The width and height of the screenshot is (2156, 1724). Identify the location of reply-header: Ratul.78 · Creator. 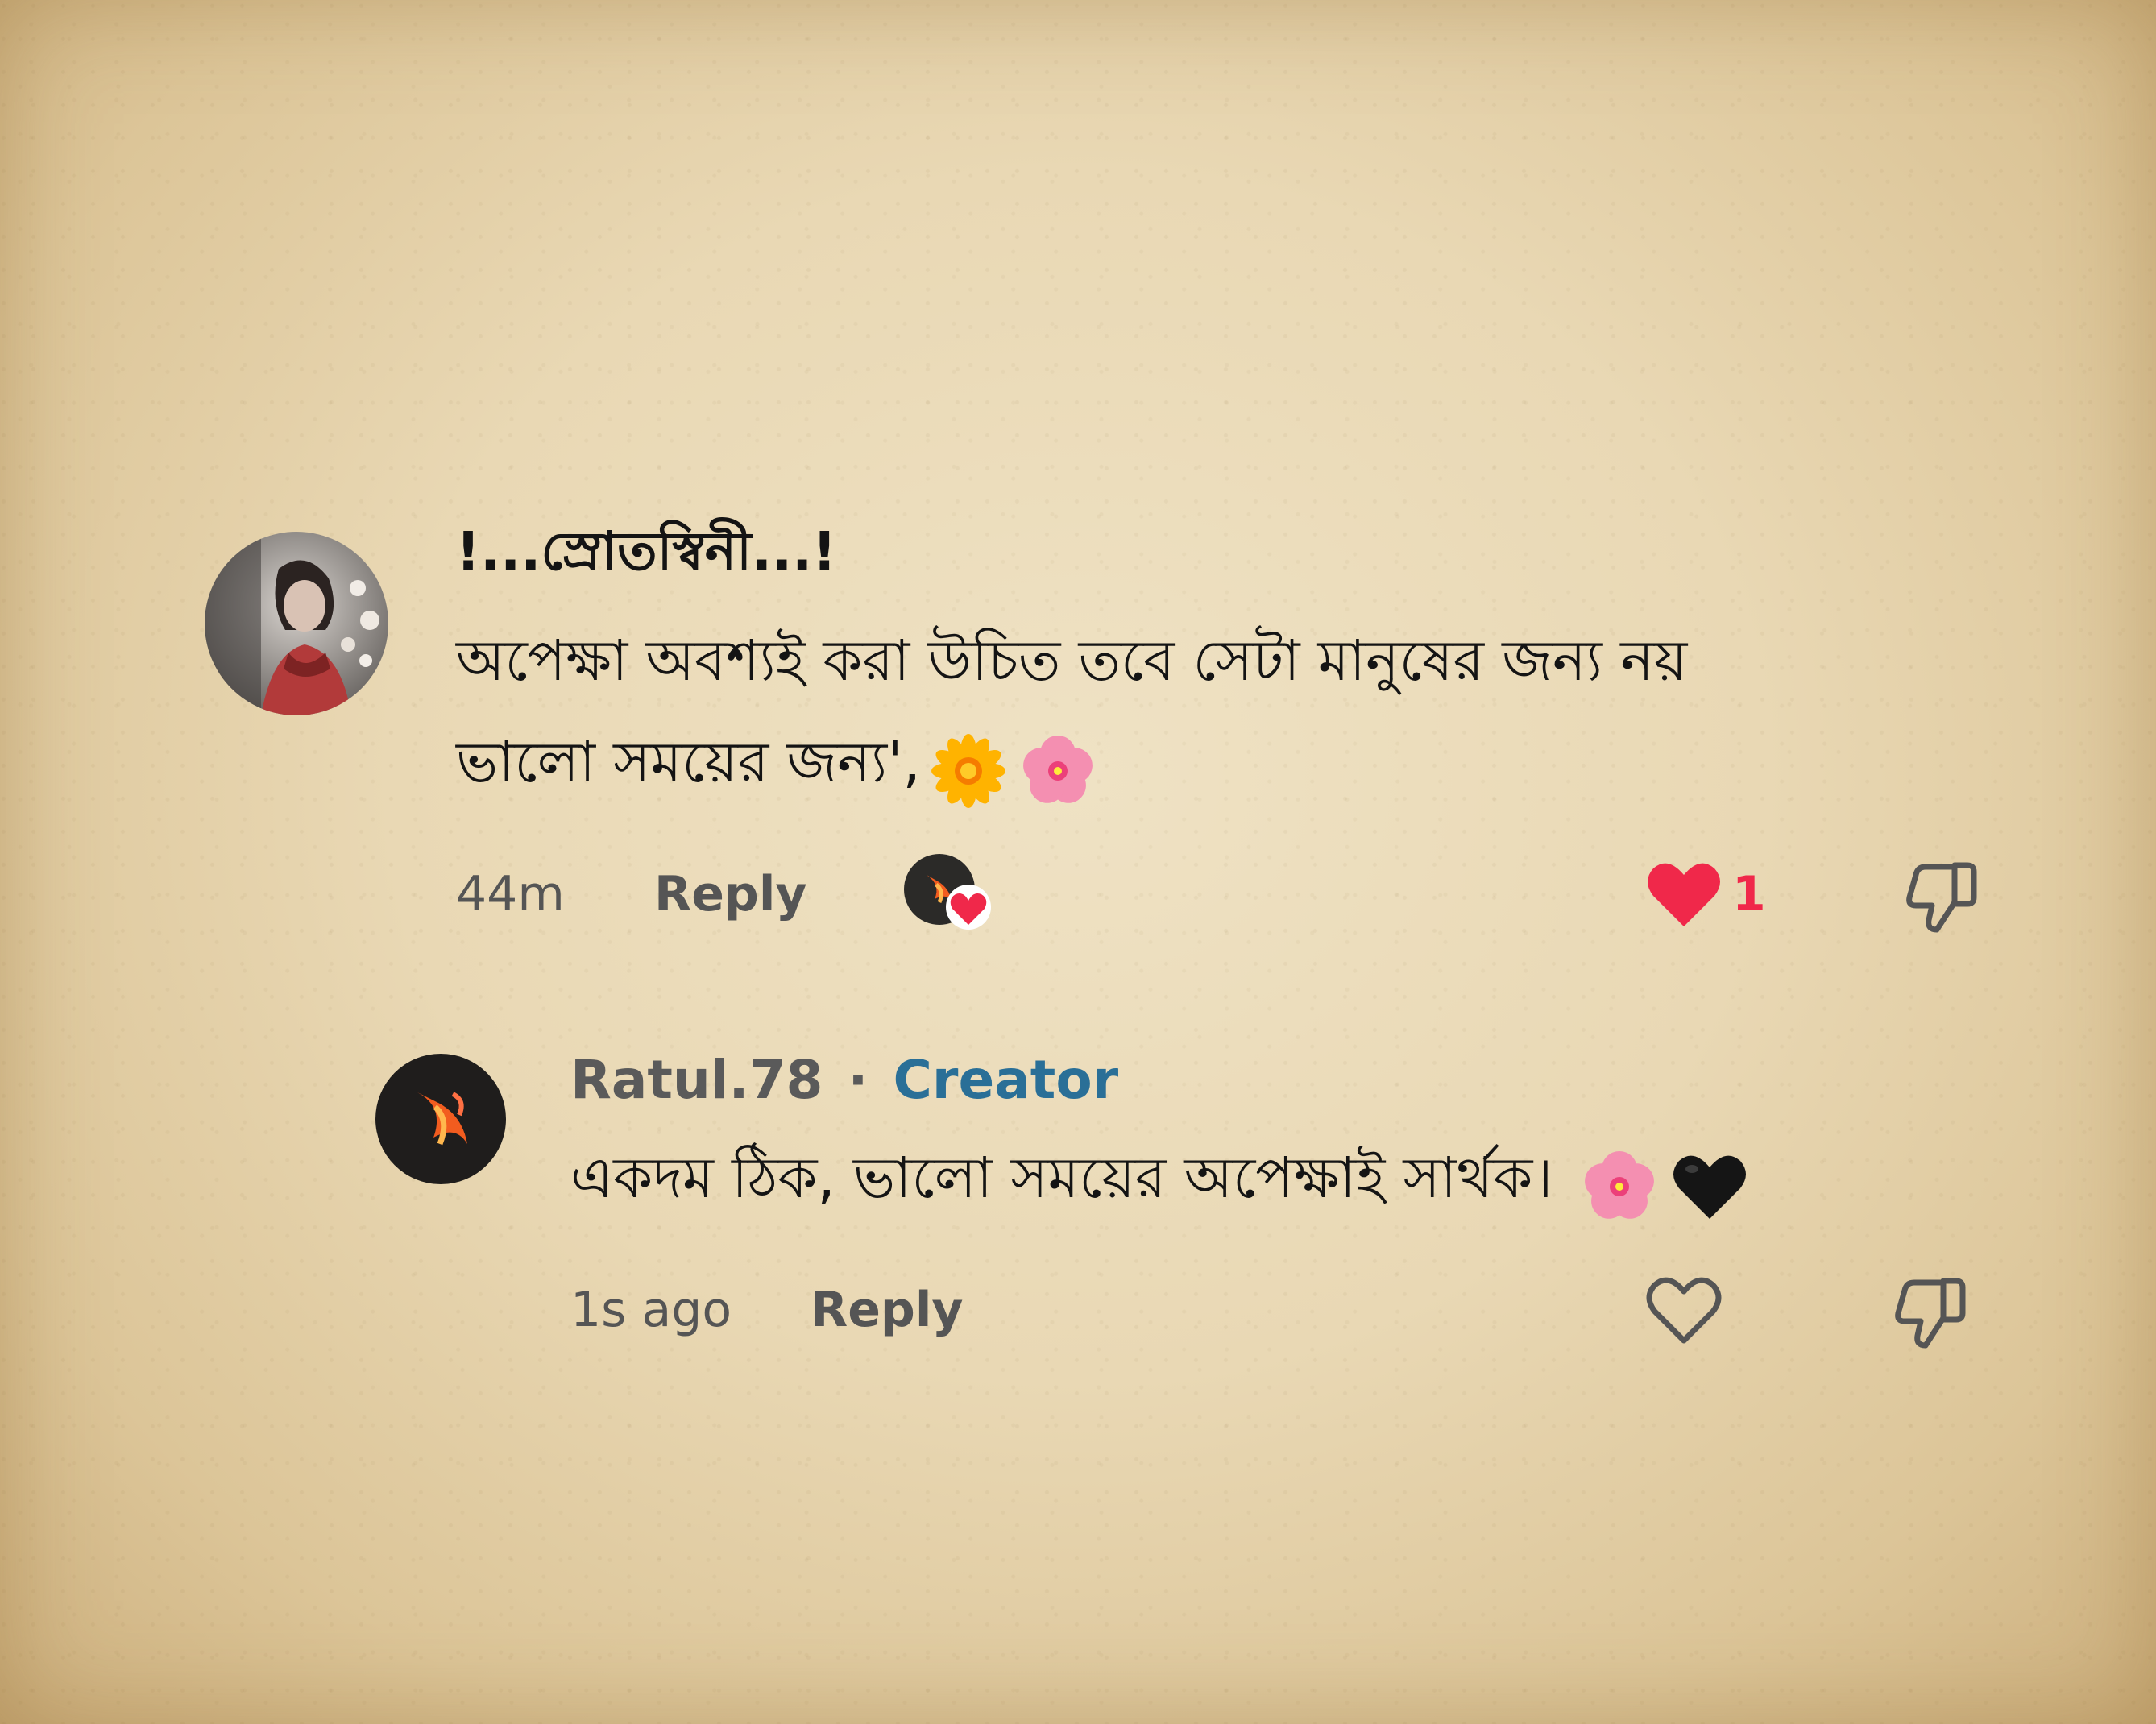
(844, 1081).